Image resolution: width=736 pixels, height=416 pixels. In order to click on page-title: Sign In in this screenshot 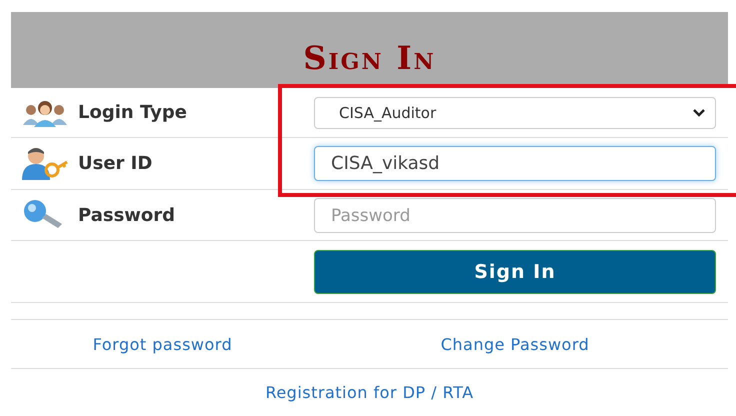, I will do `click(369, 58)`.